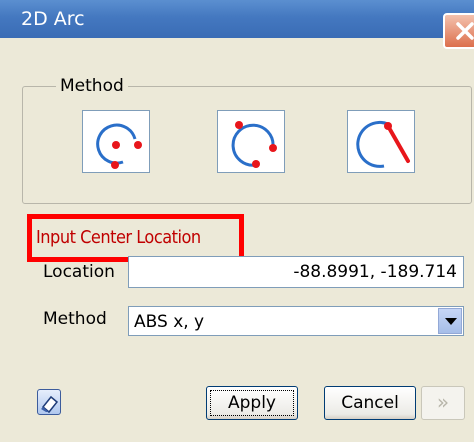 The height and width of the screenshot is (442, 474). I want to click on location-label: Location, so click(79, 272).